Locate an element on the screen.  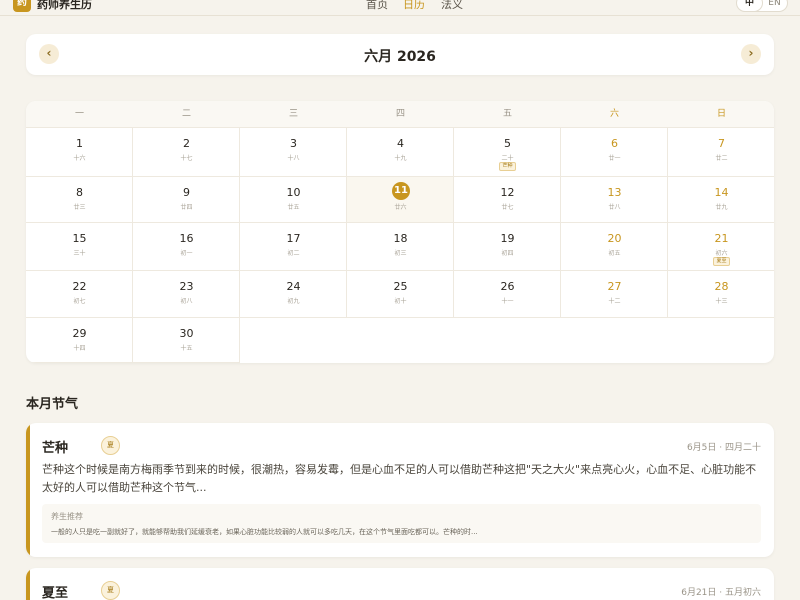
lunar-date: 十八 is located at coordinates (293, 158).